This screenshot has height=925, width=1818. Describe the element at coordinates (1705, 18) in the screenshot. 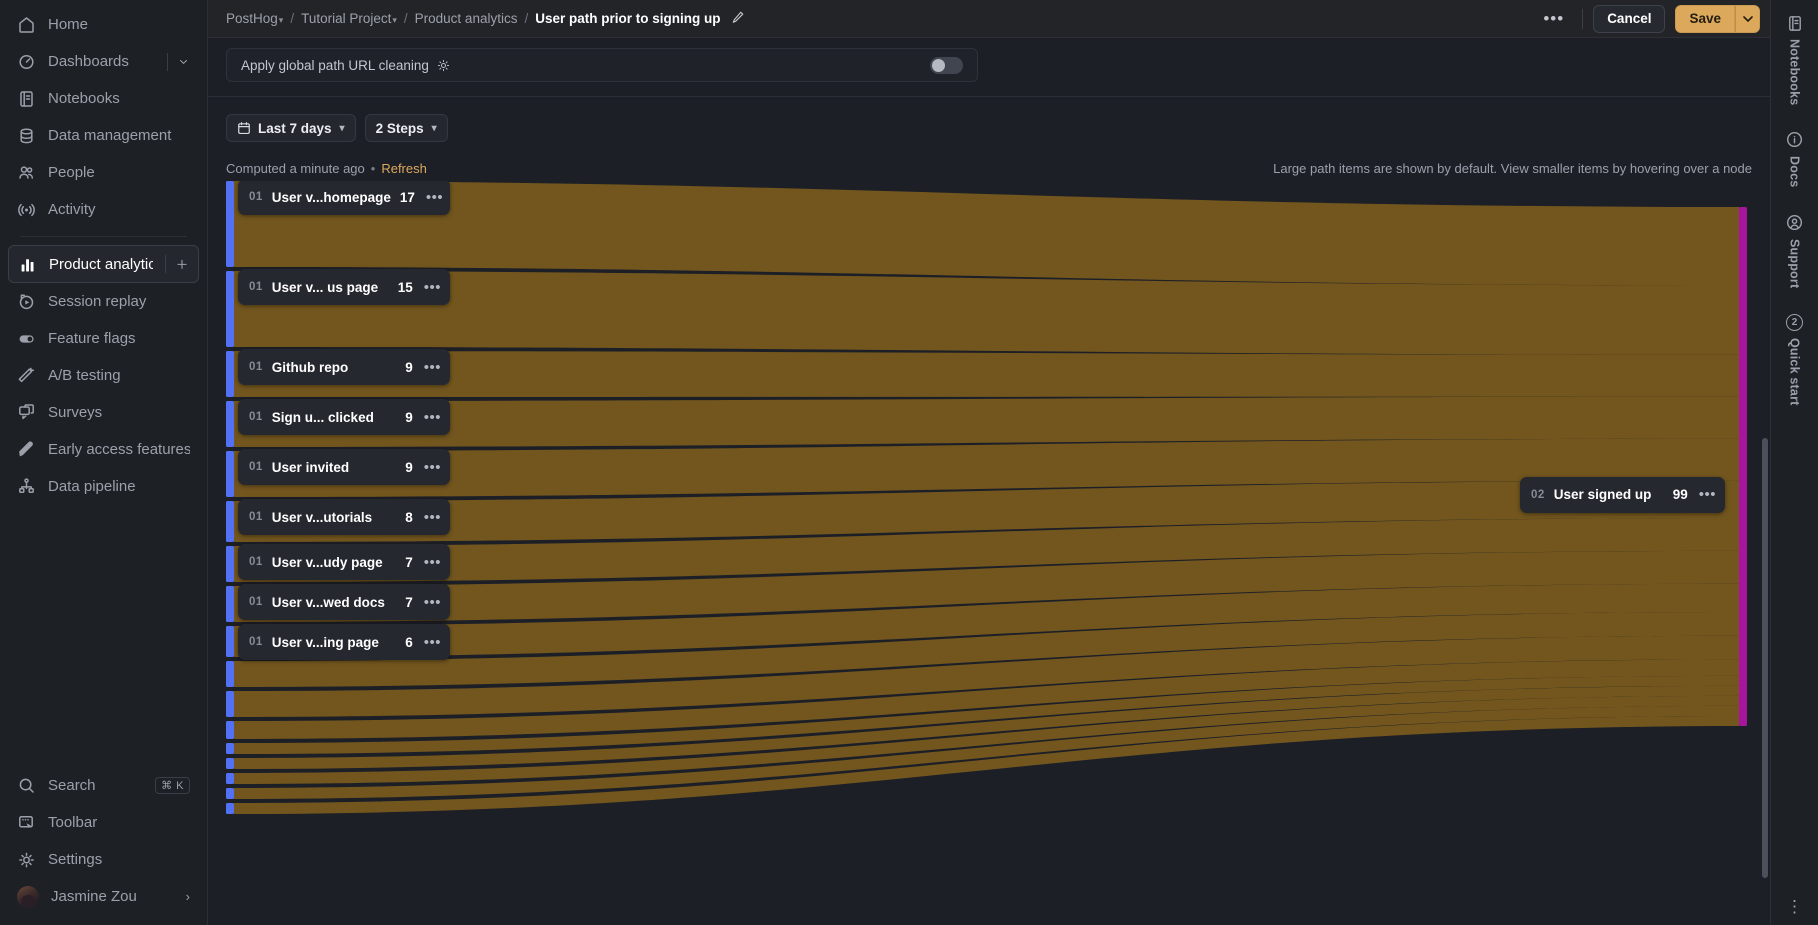

I see `save-button: Save` at that location.